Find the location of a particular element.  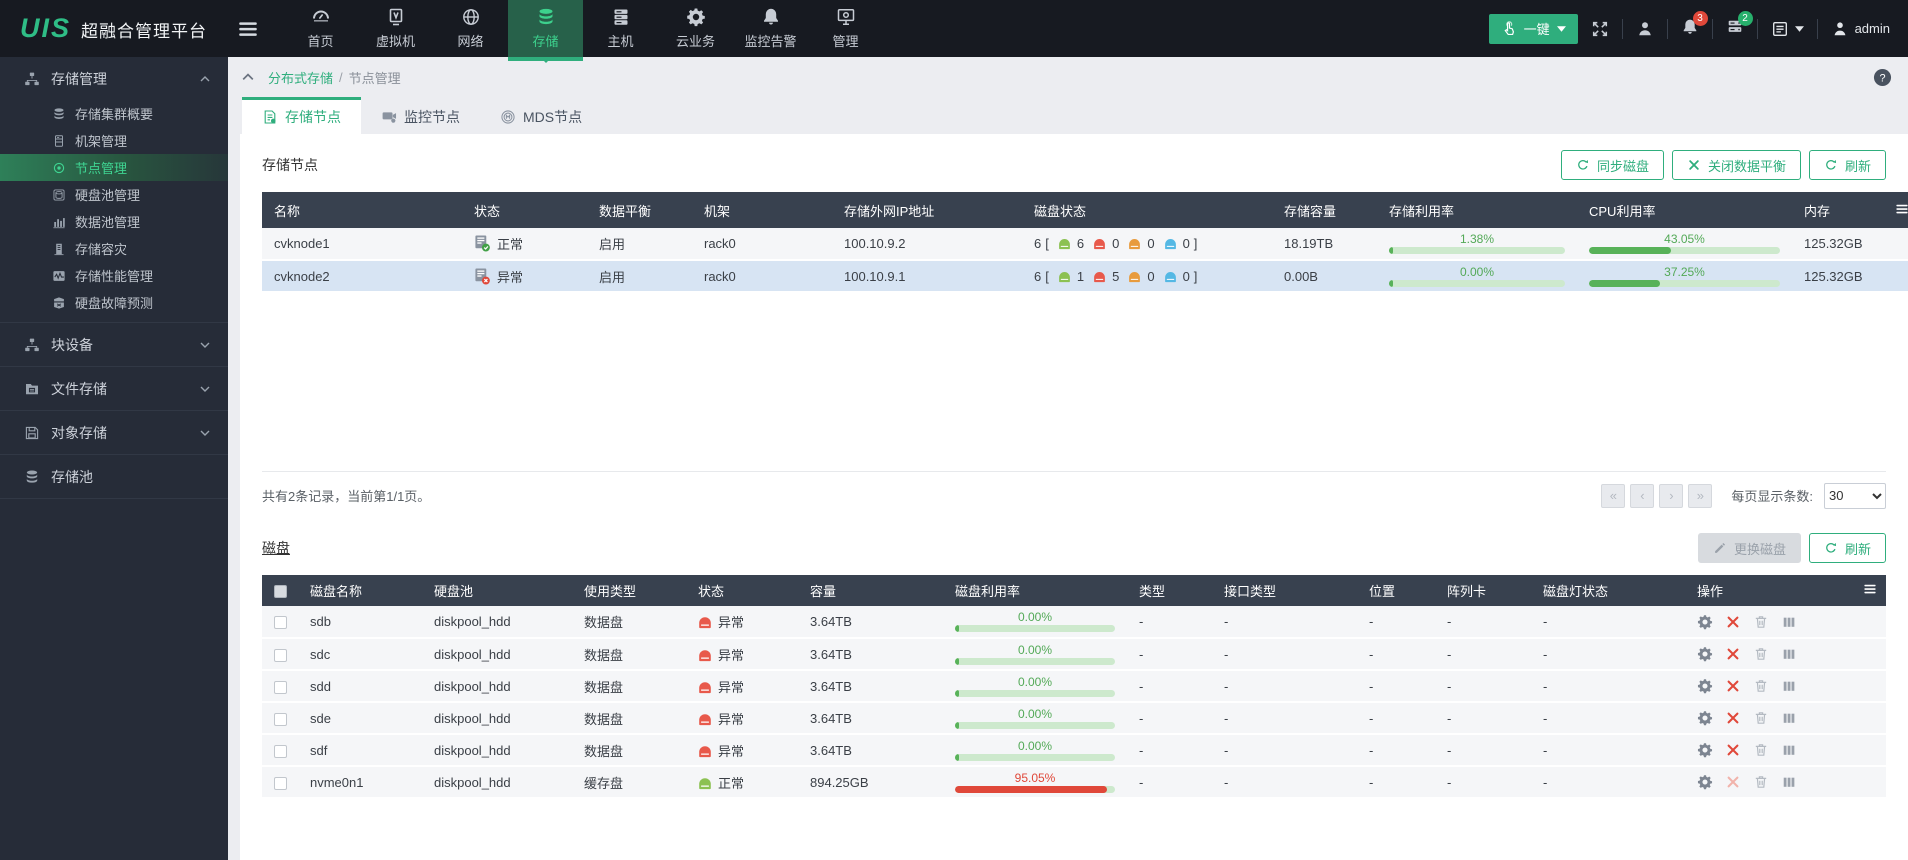

disks_section-button-1: 刷新 is located at coordinates (1847, 548).